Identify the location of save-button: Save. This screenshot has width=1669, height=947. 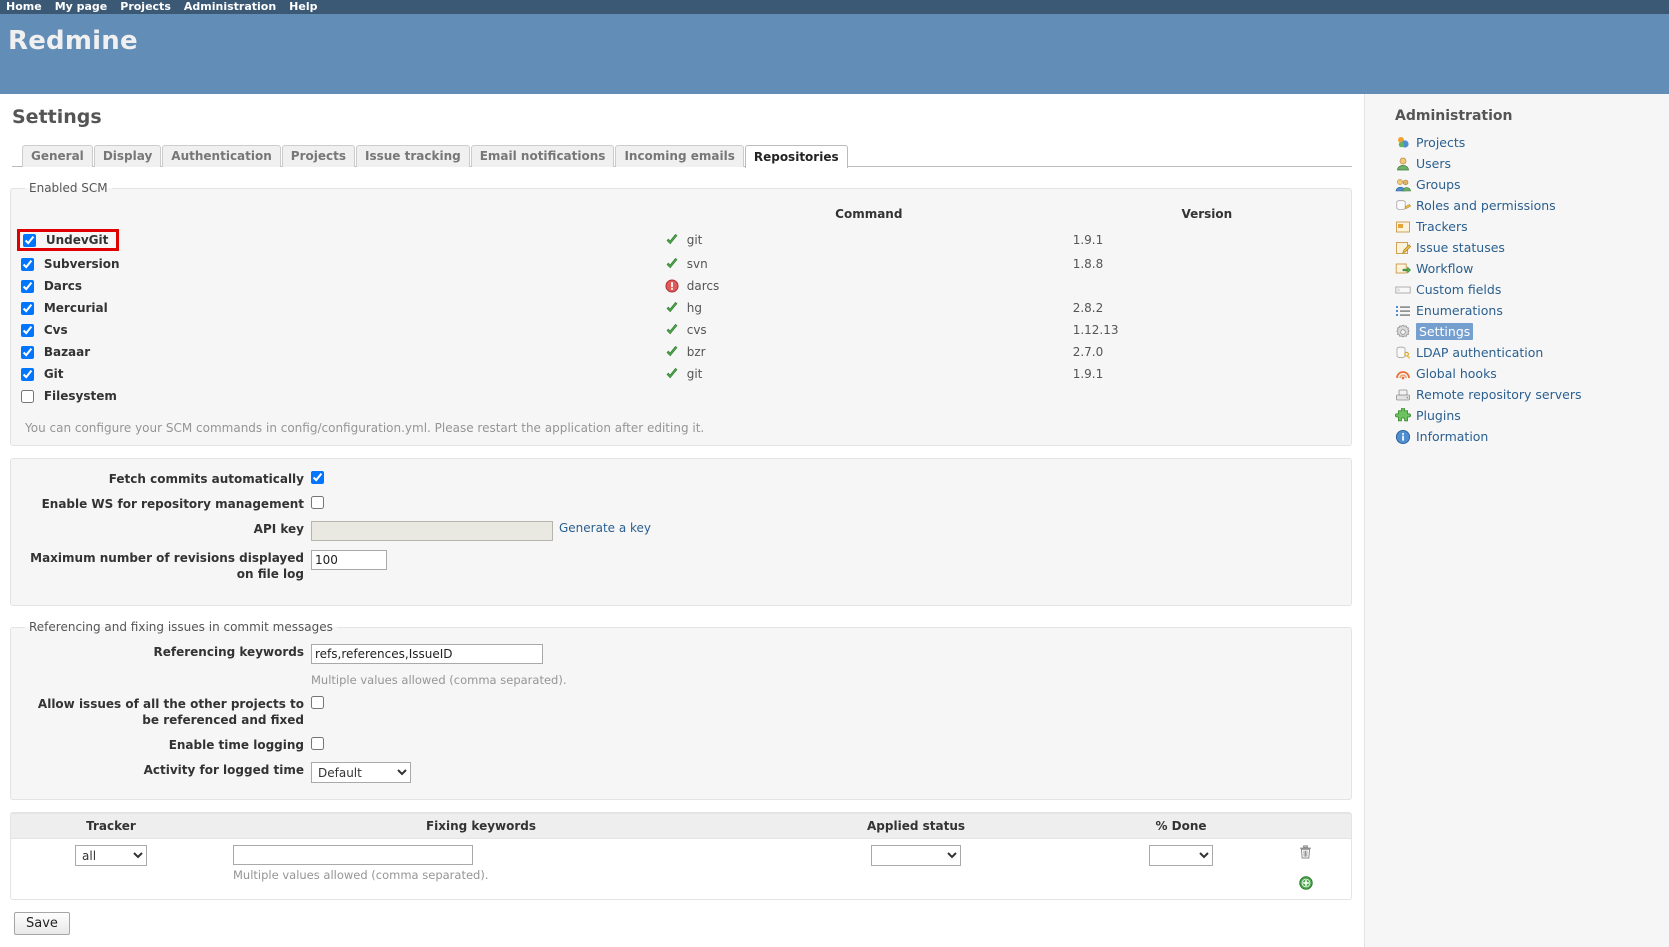
(42, 923).